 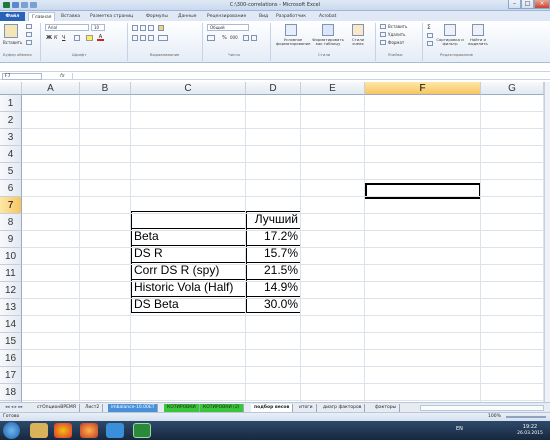 What do you see at coordinates (327, 16) in the screenshot?
I see `tab-acrobat: Acrobat` at bounding box center [327, 16].